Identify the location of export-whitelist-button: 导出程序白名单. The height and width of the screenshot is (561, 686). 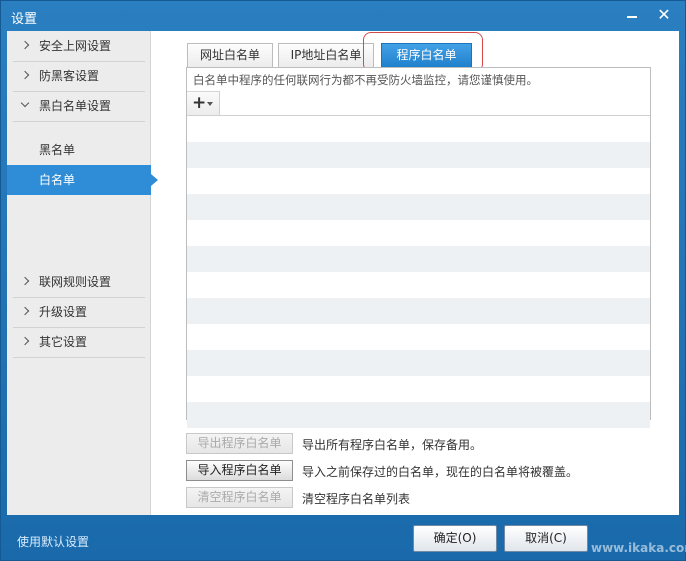
(239, 443).